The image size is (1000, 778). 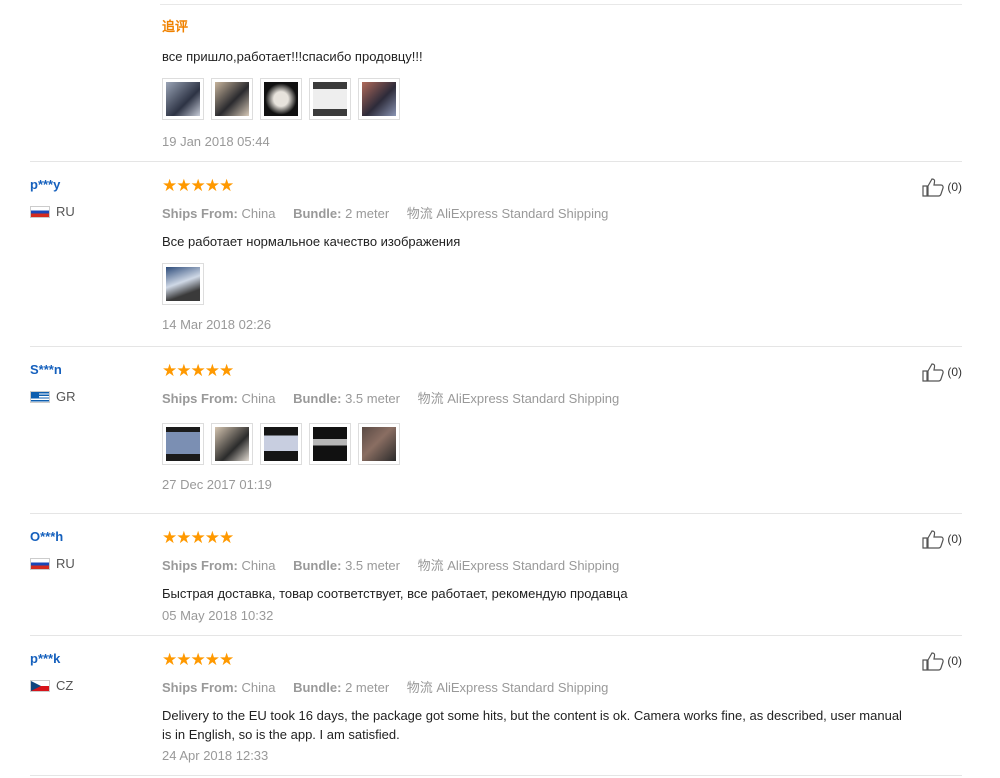 What do you see at coordinates (215, 755) in the screenshot?
I see `review-date: 24 Apr 2018 12:33` at bounding box center [215, 755].